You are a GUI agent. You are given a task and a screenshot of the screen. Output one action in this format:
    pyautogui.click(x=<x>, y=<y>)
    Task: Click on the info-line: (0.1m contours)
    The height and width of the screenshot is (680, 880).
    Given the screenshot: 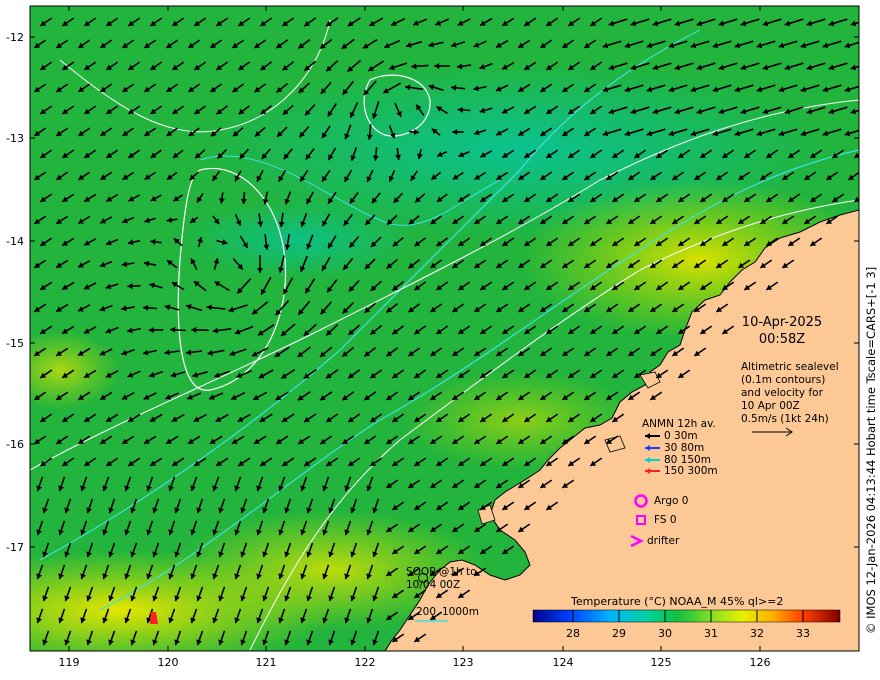 What is the action you would take?
    pyautogui.click(x=783, y=380)
    